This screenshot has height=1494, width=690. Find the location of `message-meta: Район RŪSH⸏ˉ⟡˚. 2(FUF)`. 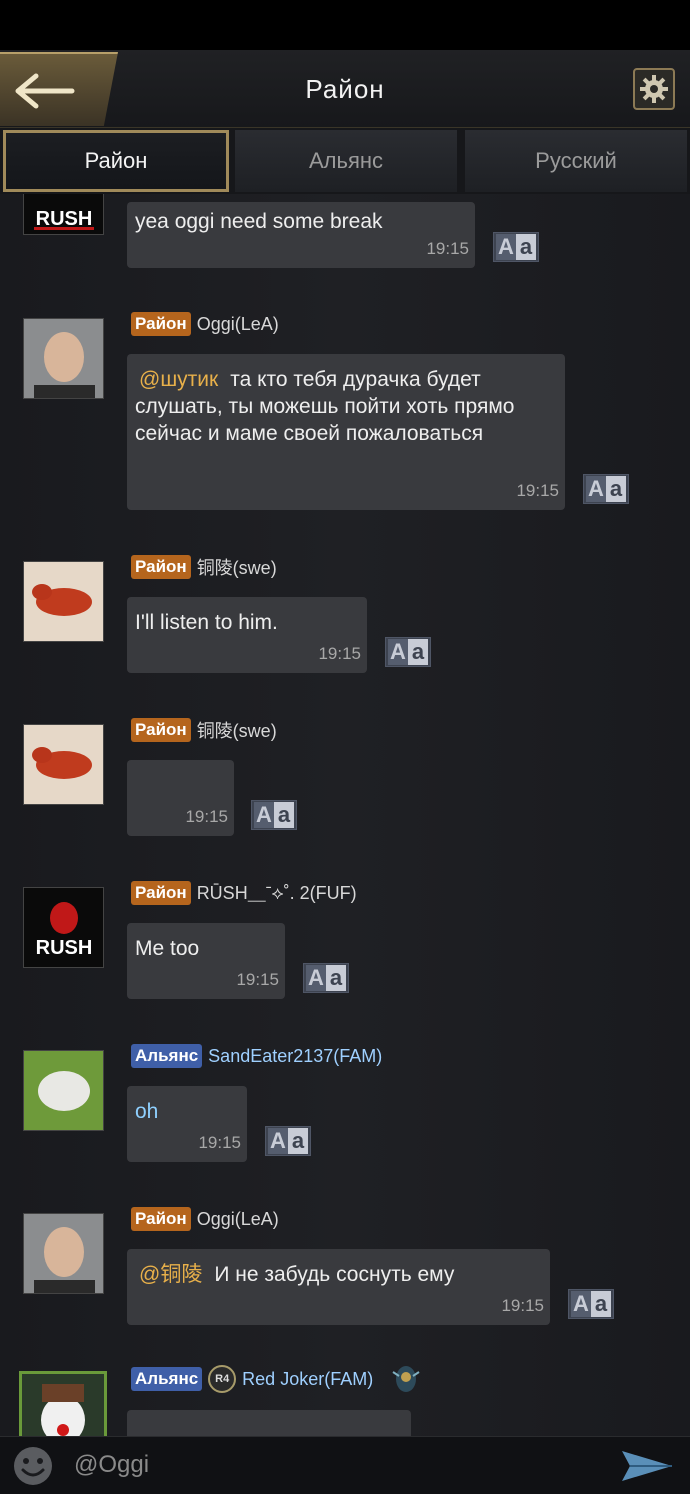

message-meta: Район RŪSH⸏ˉ⟡˚. 2(FUF) is located at coordinates (244, 893).